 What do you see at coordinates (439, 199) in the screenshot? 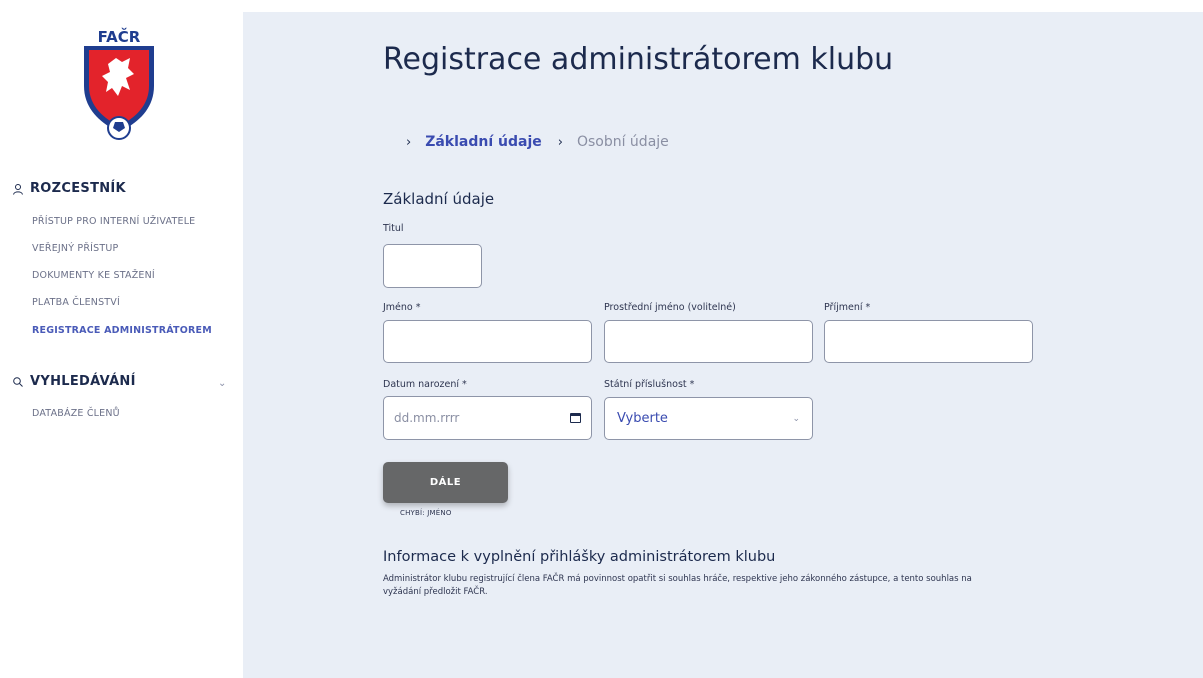
I see `section-title: Základní údaje` at bounding box center [439, 199].